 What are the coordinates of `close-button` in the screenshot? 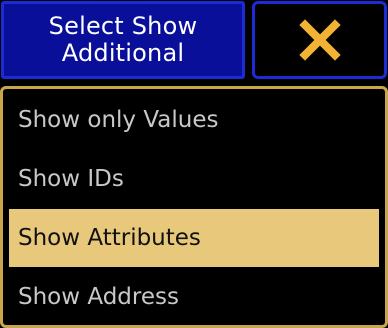 It's located at (319, 40).